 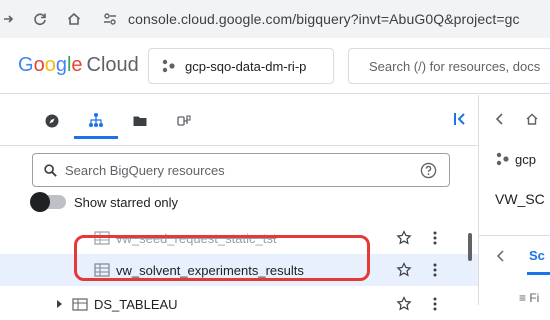 What do you see at coordinates (59, 304) in the screenshot?
I see `expand-arrow-icon` at bounding box center [59, 304].